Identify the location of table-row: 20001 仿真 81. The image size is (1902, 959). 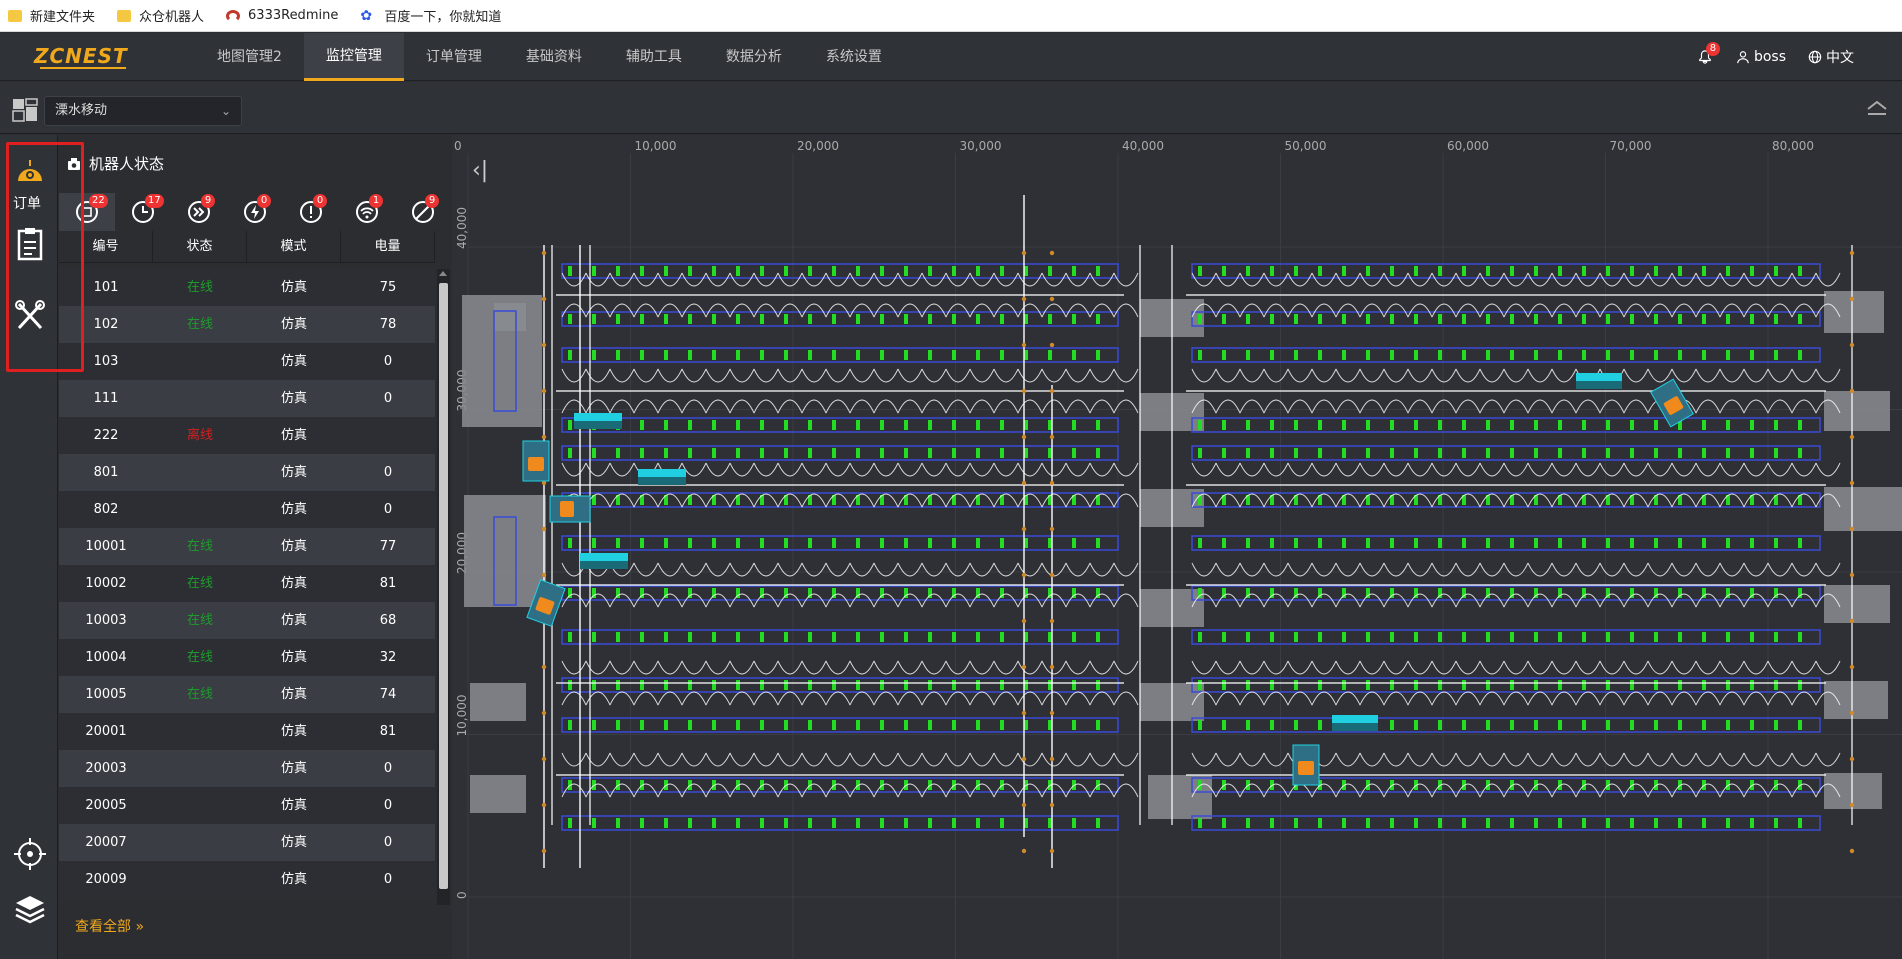
(247, 731).